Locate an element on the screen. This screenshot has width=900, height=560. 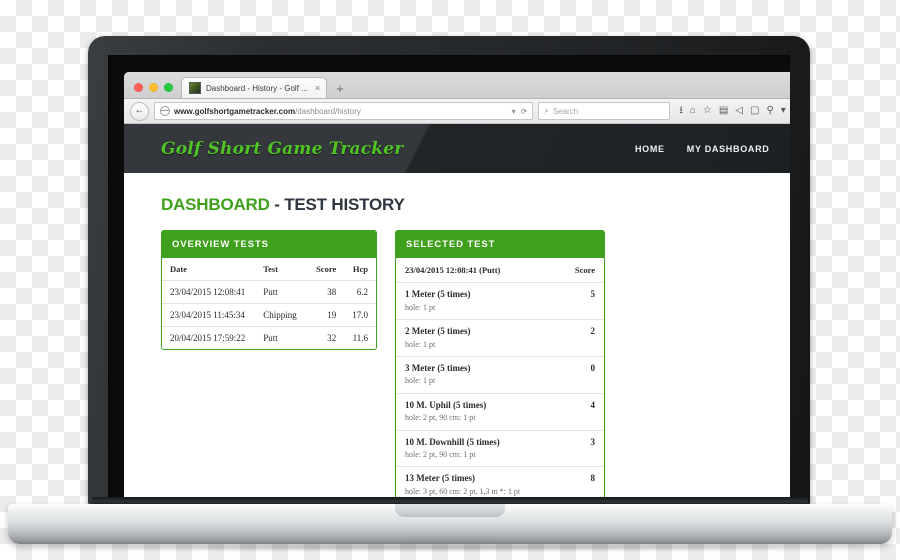
new-tab-button: + is located at coordinates (335, 90).